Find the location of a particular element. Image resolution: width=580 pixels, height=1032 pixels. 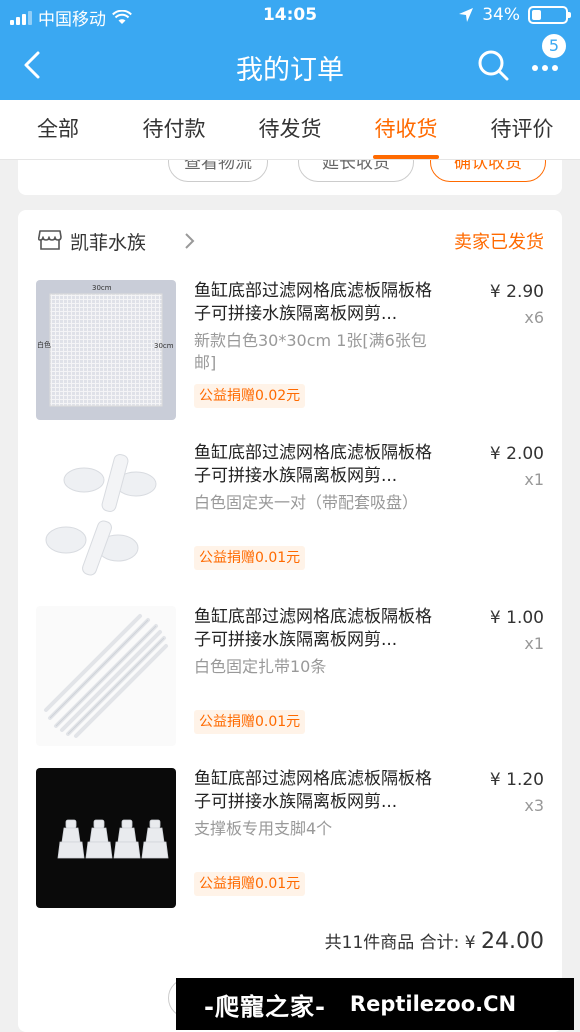

search-icon is located at coordinates (493, 65).